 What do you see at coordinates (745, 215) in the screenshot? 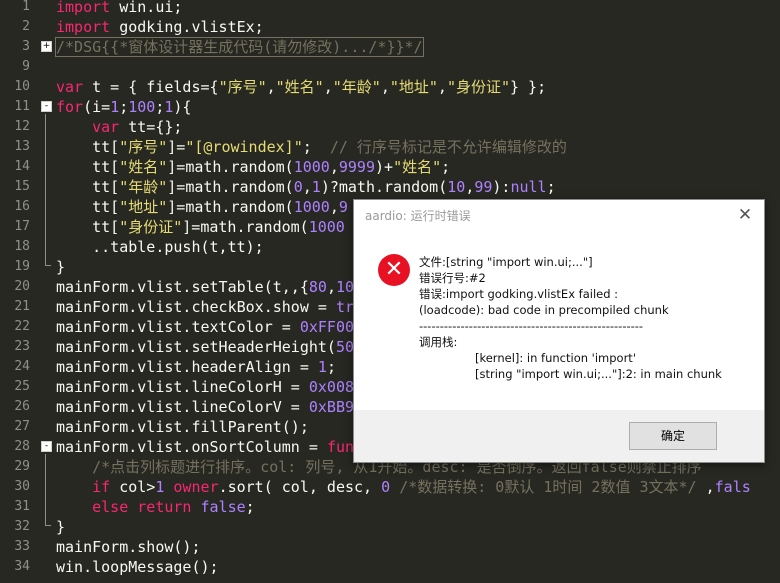
I see `close-icon: ✕` at bounding box center [745, 215].